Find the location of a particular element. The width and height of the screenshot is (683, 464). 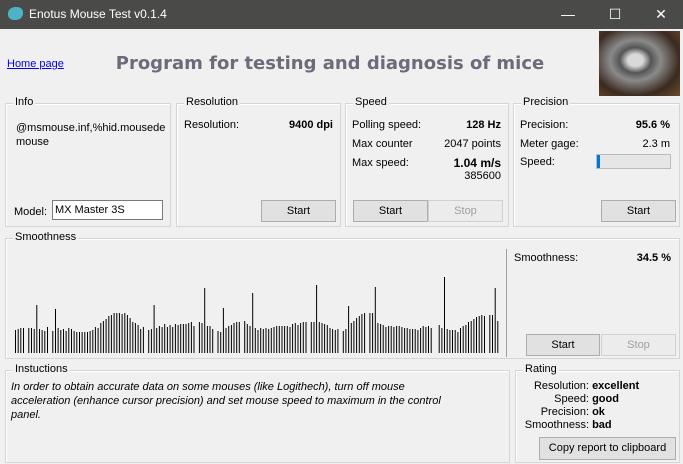

rating-key: Precision: is located at coordinates (564, 412).